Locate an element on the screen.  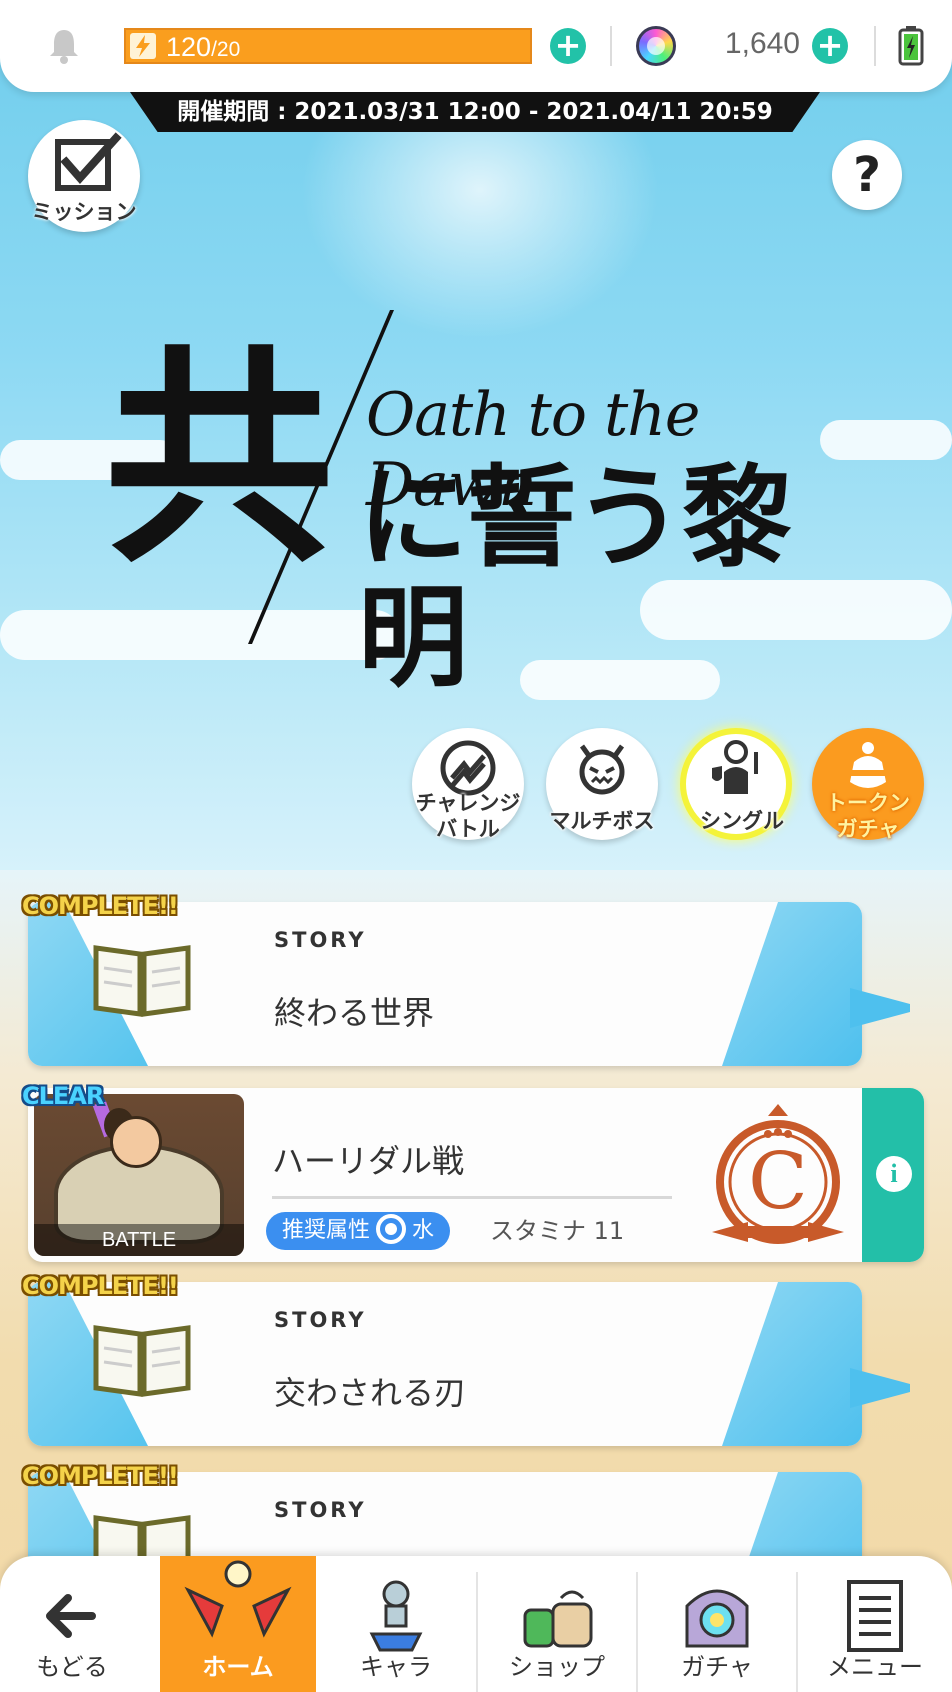
mode-label: マルチボス is located at coordinates (602, 821).